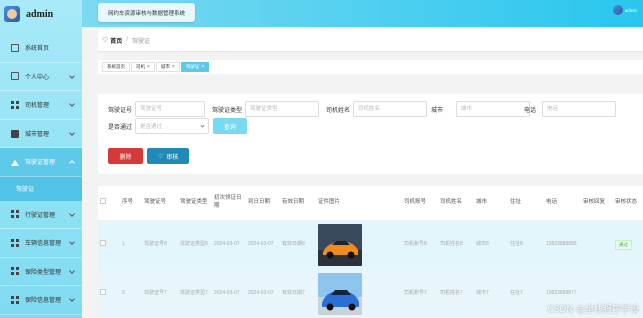 The width and height of the screenshot is (643, 318). I want to click on tab-drivers: 司机 ×, so click(143, 67).